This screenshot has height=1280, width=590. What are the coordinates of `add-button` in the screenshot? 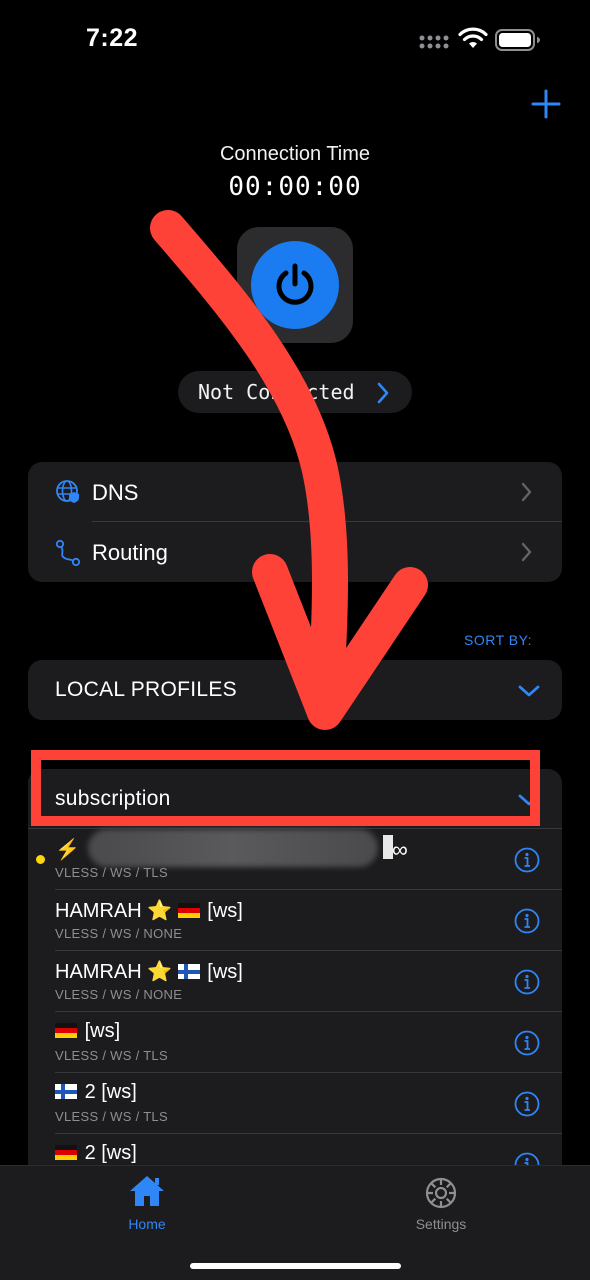 It's located at (546, 104).